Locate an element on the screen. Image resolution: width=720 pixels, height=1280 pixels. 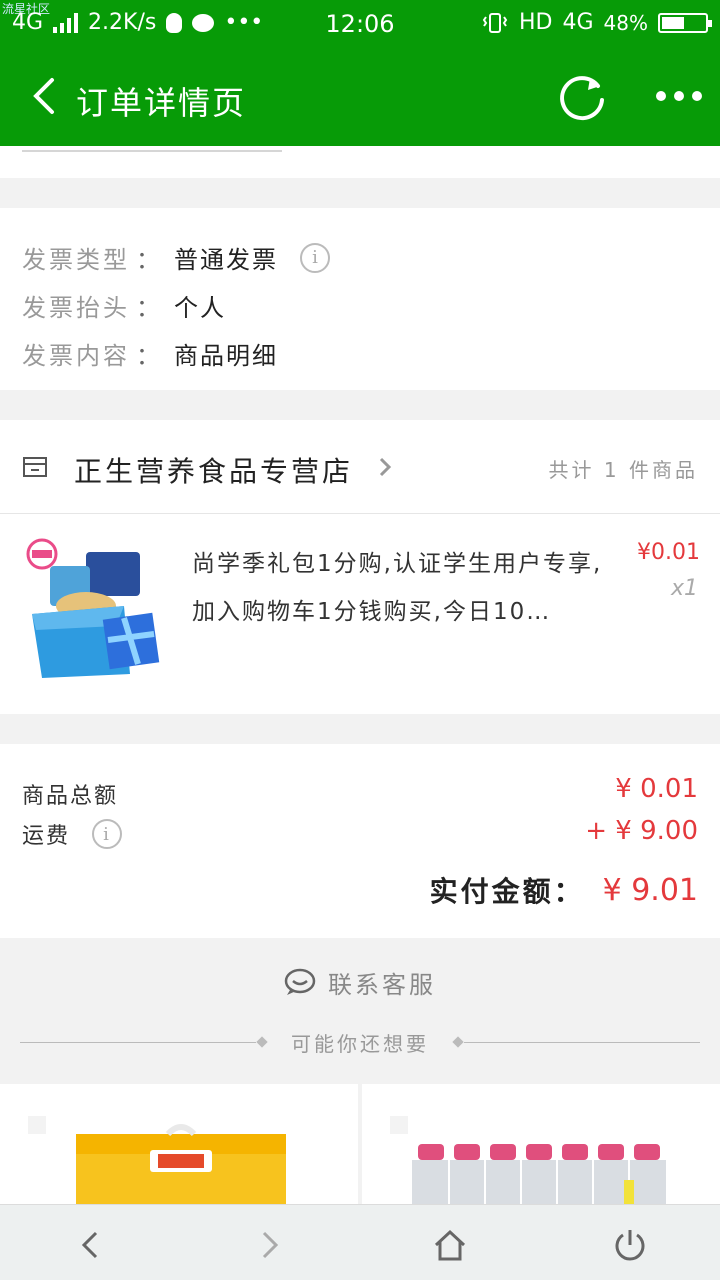
invoice-header-row: 发票抬头 ： 个人 is located at coordinates (124, 305).